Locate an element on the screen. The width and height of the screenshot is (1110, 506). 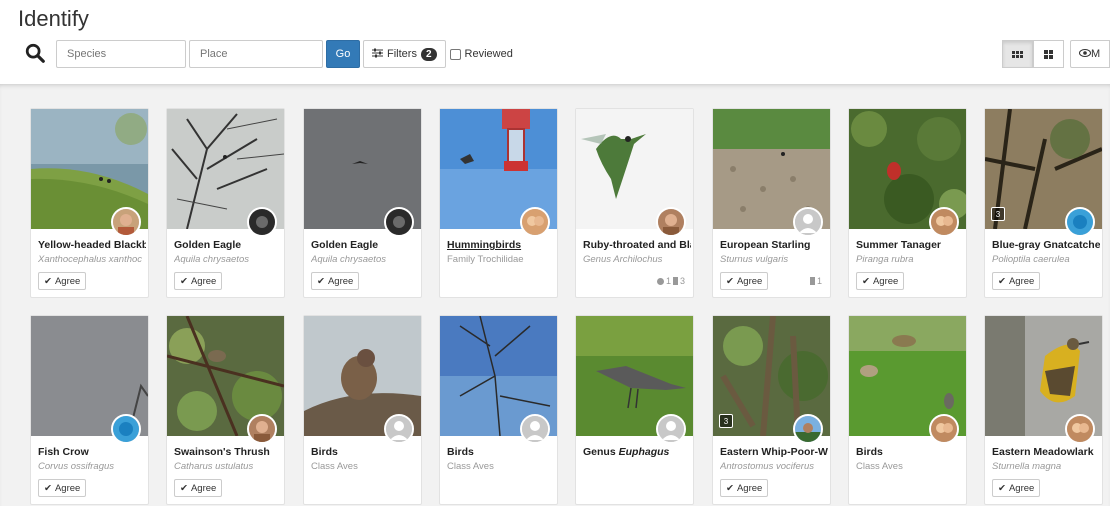
more-view-button: M is located at coordinates (1090, 54).